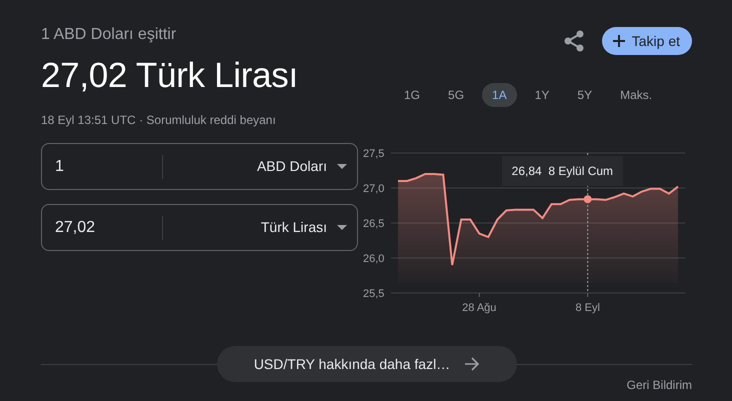 The image size is (732, 401). Describe the element at coordinates (636, 95) in the screenshot. I see `range-tab: Maks.` at that location.